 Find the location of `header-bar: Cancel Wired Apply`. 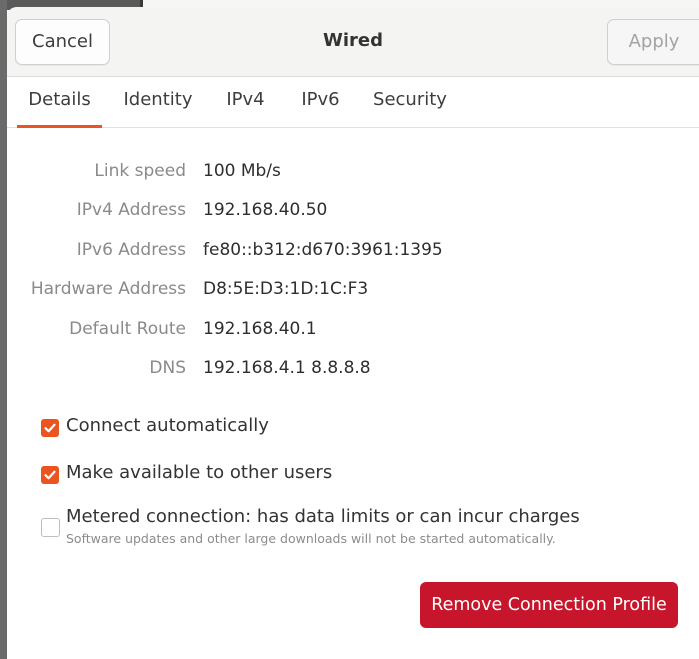

header-bar: Cancel Wired Apply is located at coordinates (353, 42).